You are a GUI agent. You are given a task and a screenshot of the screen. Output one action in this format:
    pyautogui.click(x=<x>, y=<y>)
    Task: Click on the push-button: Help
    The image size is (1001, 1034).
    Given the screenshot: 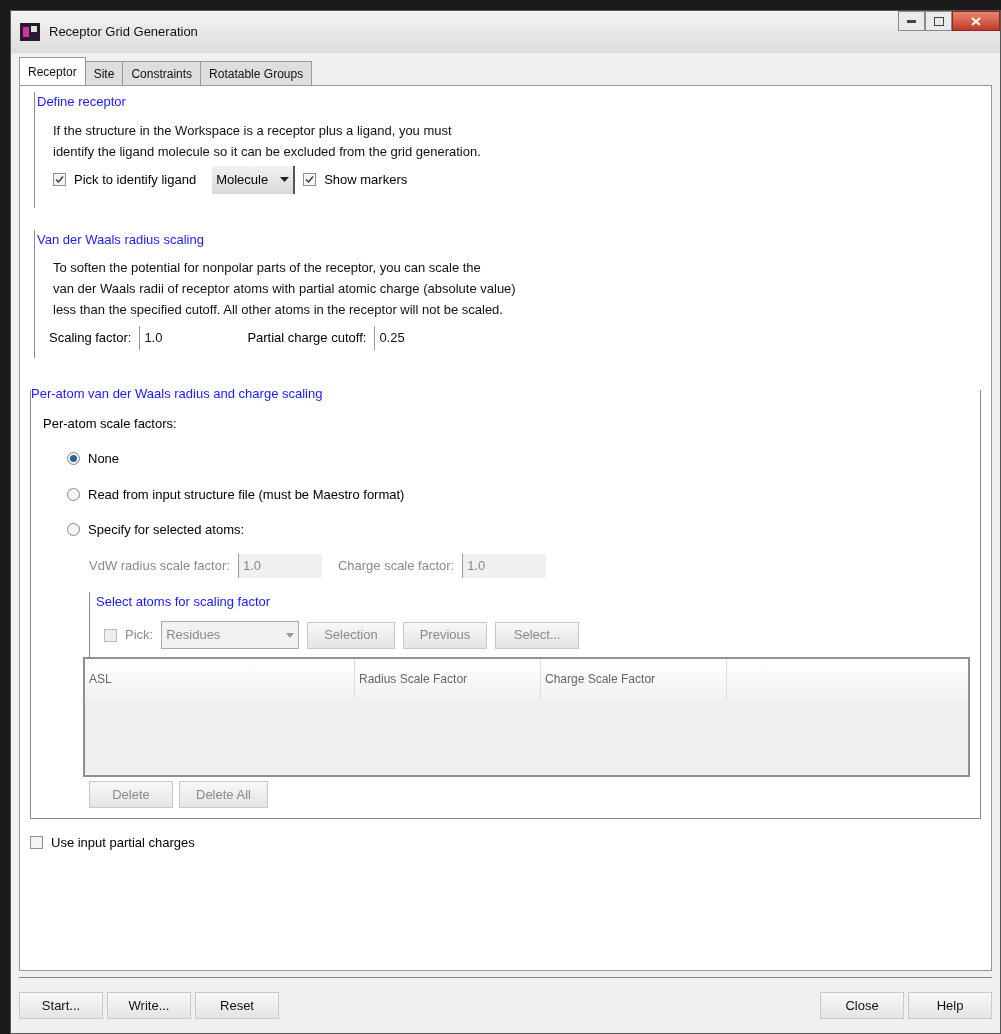 What is the action you would take?
    pyautogui.click(x=950, y=1005)
    